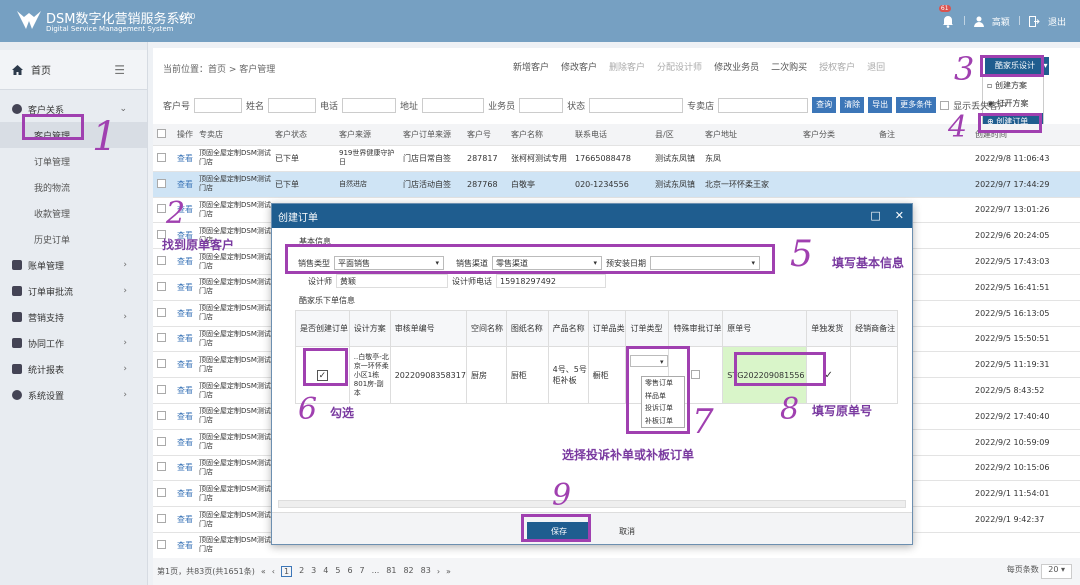 The height and width of the screenshot is (585, 1080). Describe the element at coordinates (438, 571) in the screenshot. I see `next-page-icon: ›` at that location.